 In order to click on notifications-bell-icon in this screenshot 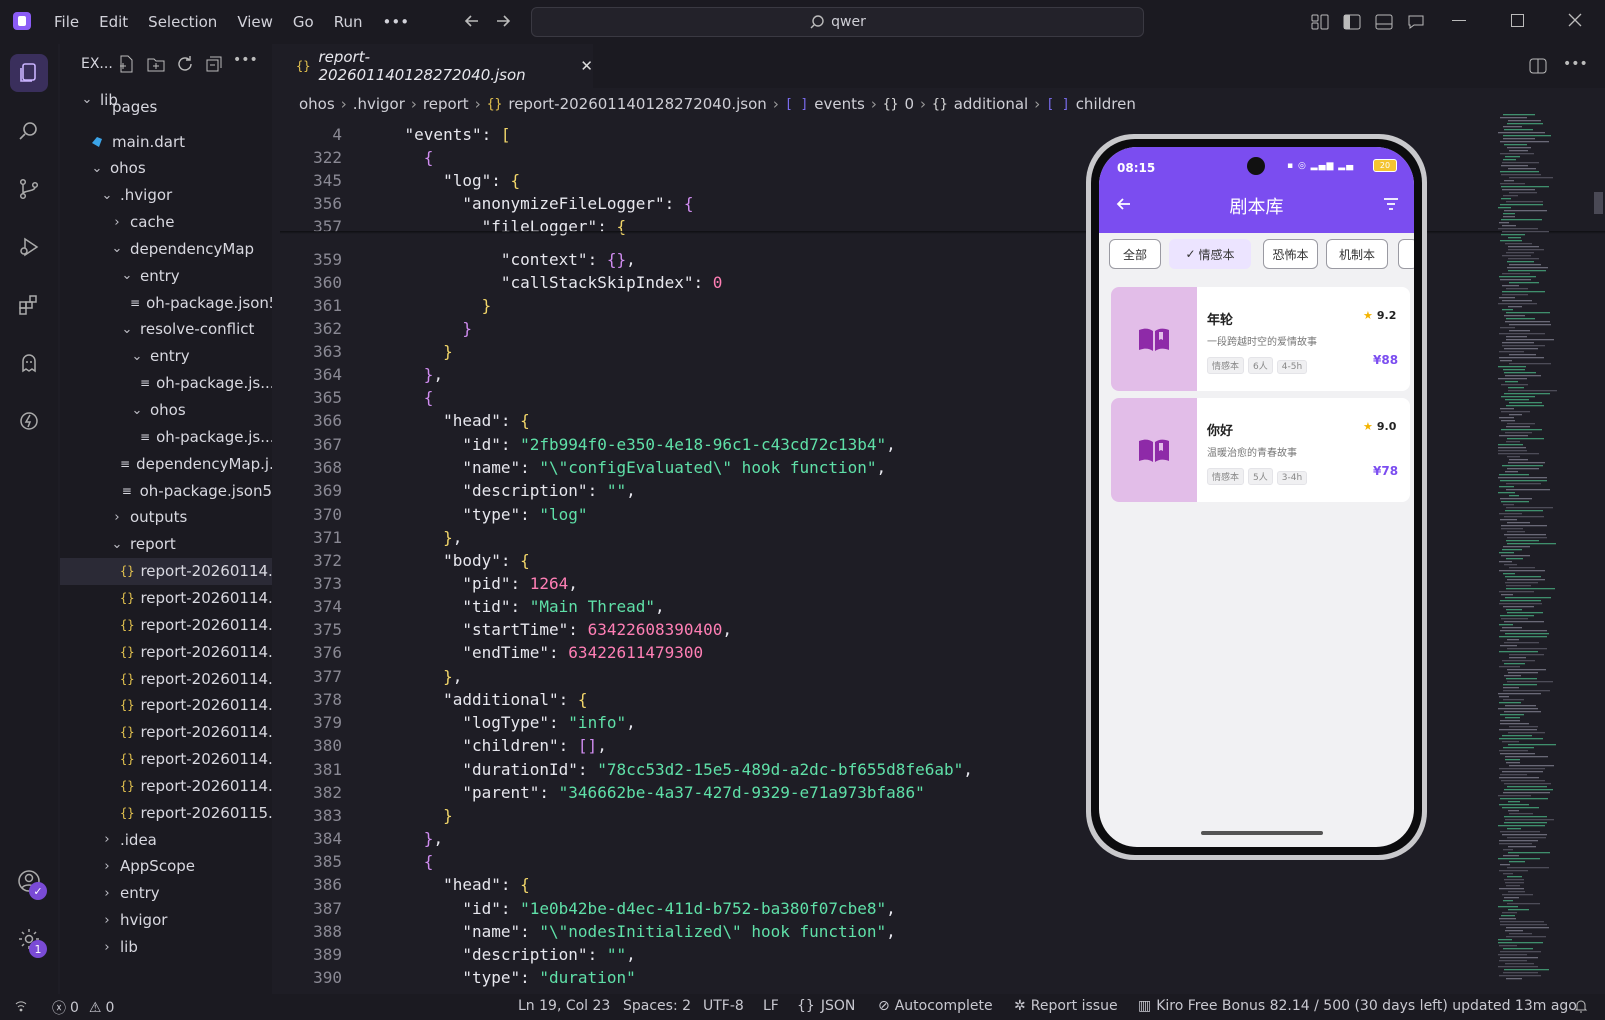, I will do `click(1581, 1006)`.